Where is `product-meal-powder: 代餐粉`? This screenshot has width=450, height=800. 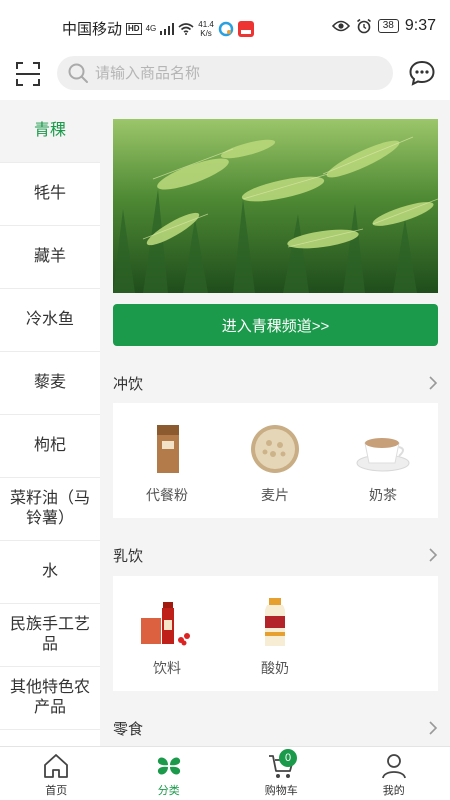
product-meal-powder: 代餐粉 is located at coordinates (167, 460).